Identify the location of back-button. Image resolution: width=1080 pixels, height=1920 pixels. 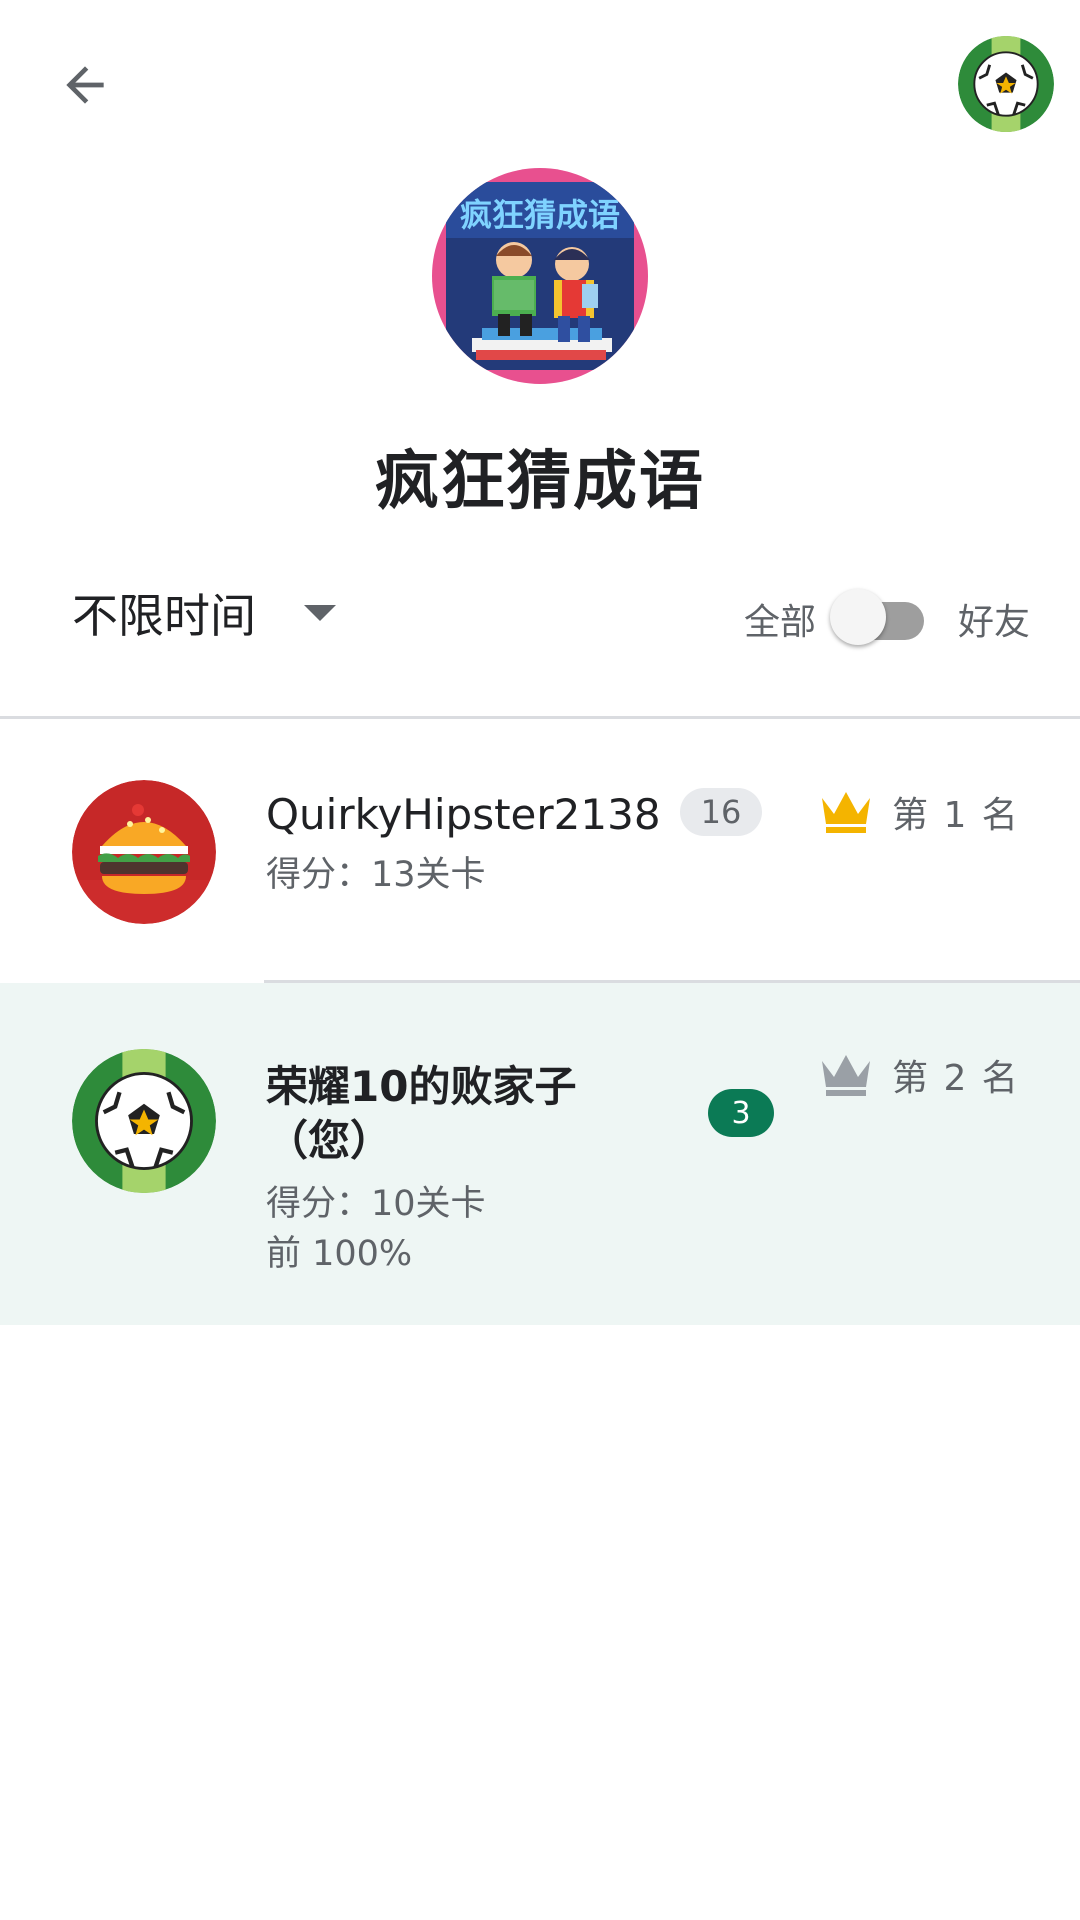
(85, 85).